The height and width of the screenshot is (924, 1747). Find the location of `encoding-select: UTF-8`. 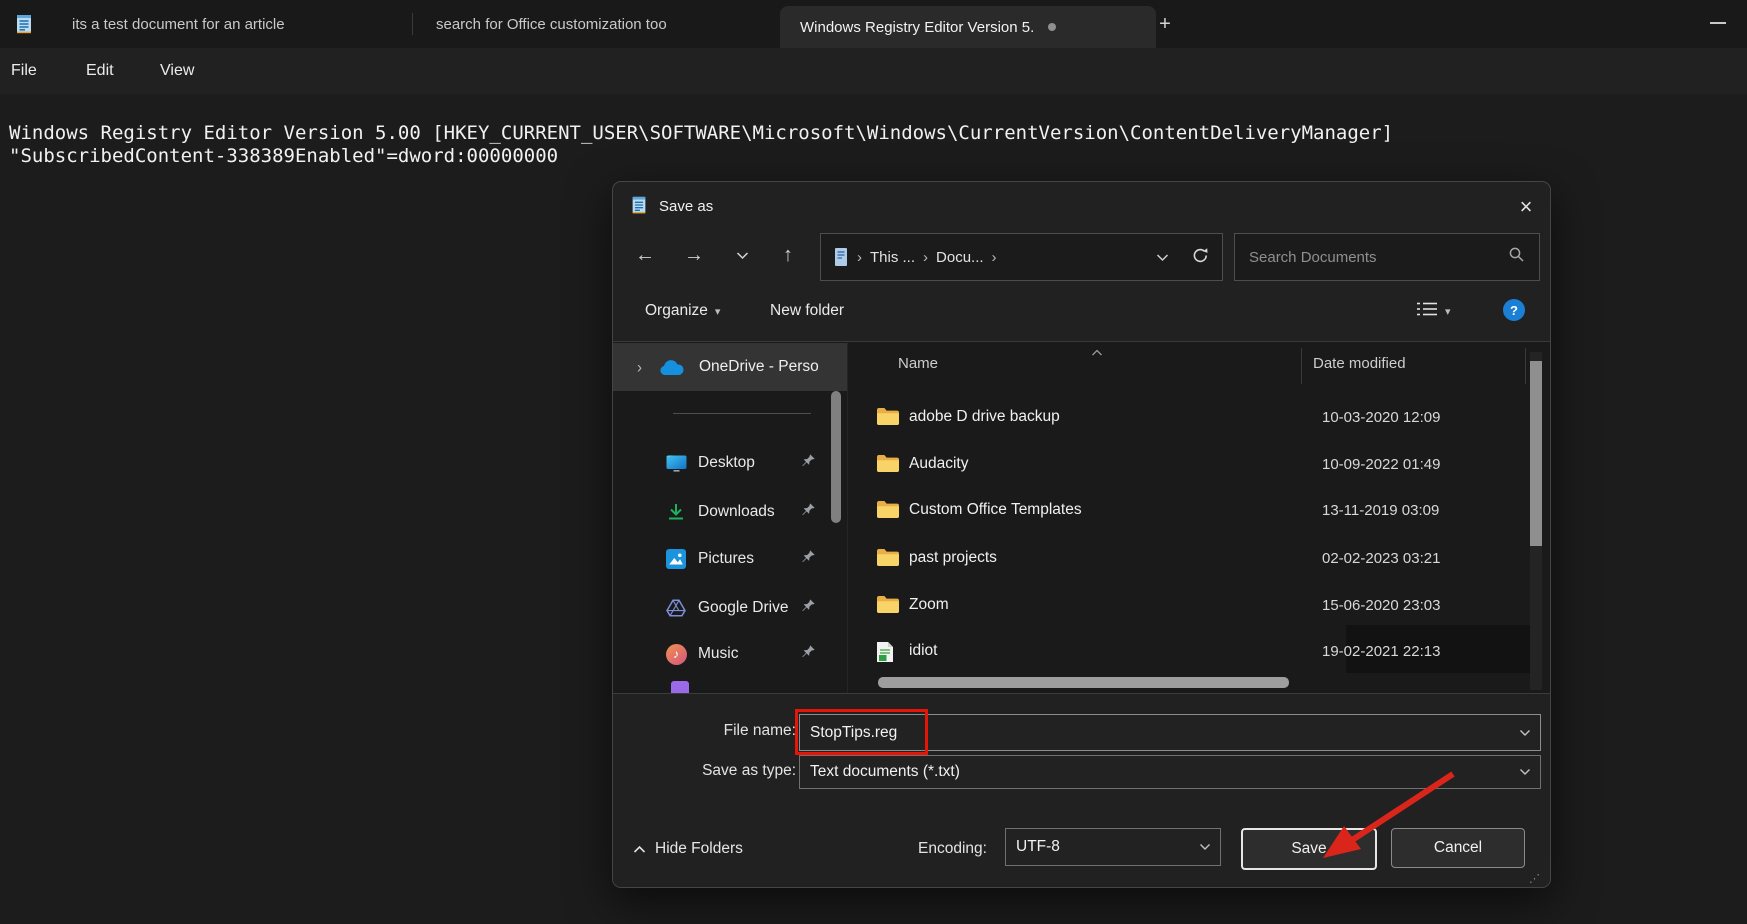

encoding-select: UTF-8 is located at coordinates (1113, 847).